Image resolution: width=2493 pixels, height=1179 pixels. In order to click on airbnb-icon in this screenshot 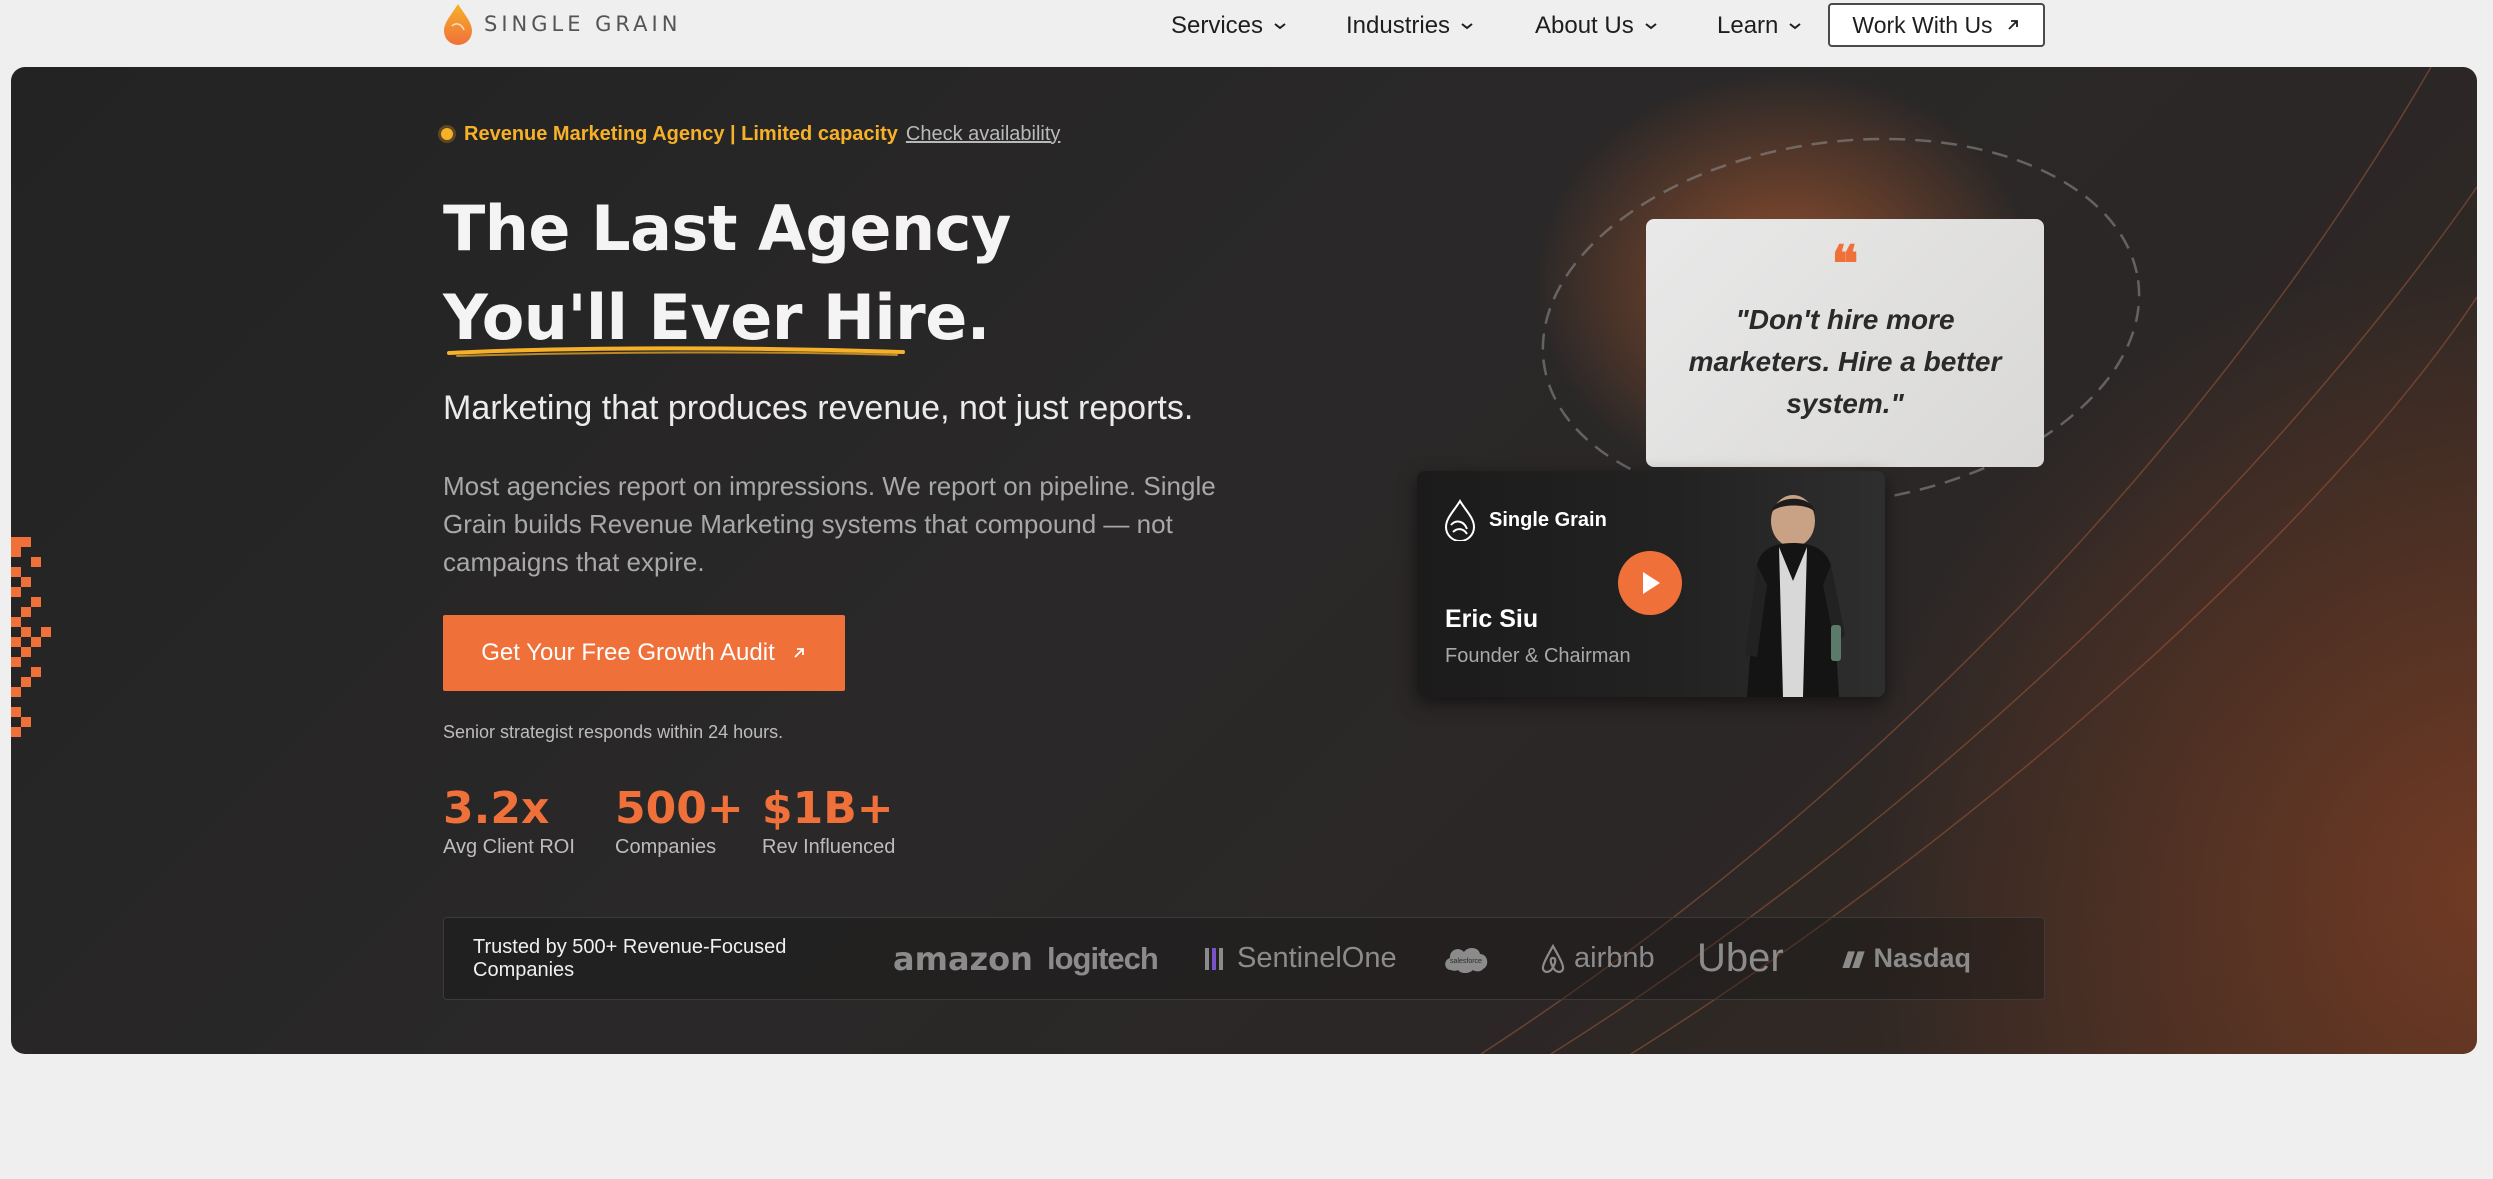, I will do `click(1553, 958)`.